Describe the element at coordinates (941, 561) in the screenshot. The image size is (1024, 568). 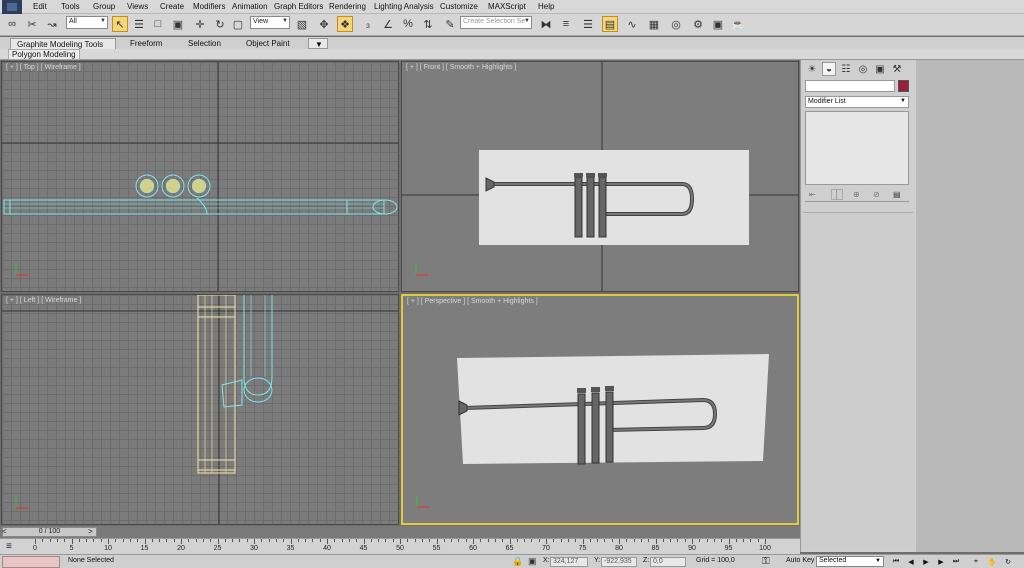
I see `next-frame-icon: ▶` at that location.